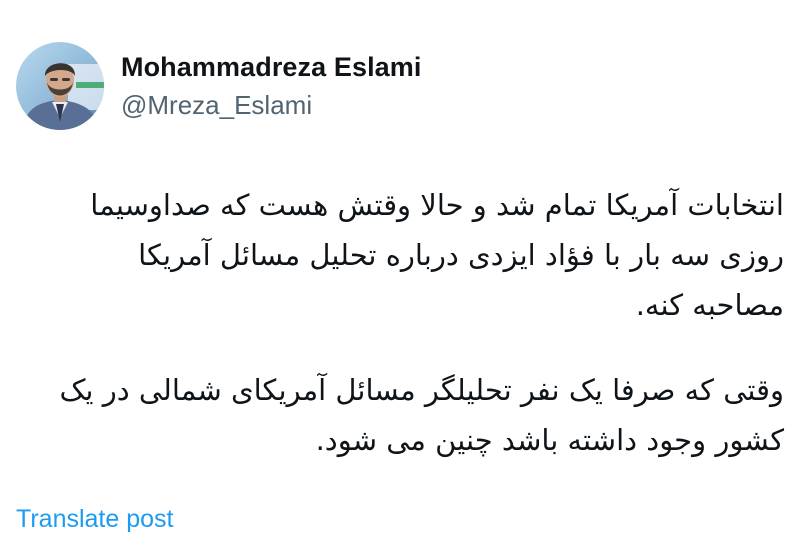 The height and width of the screenshot is (546, 800). Describe the element at coordinates (94, 519) in the screenshot. I see `translate-post-link: Translate post` at that location.